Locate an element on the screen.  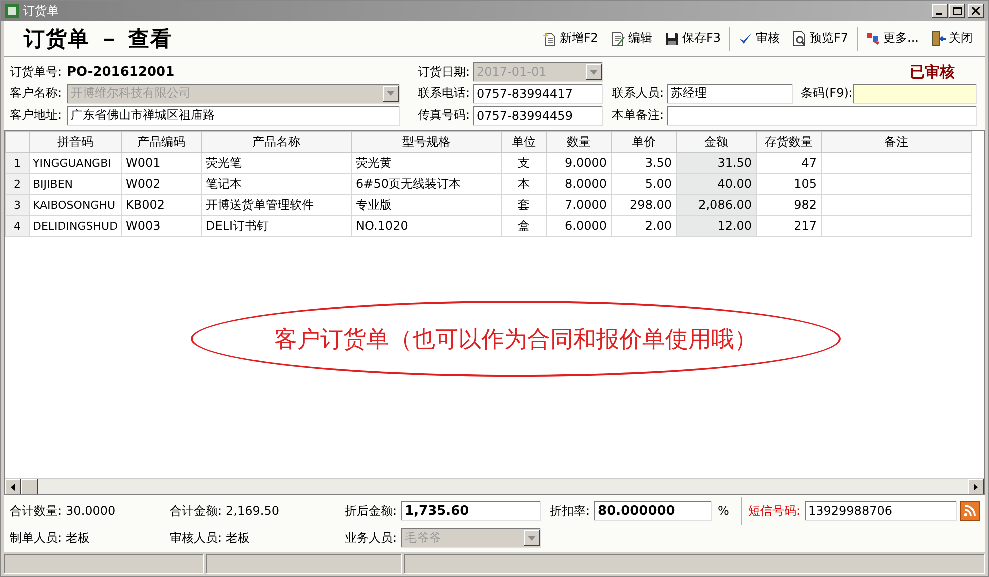
column-header: 金额 is located at coordinates (716, 142).